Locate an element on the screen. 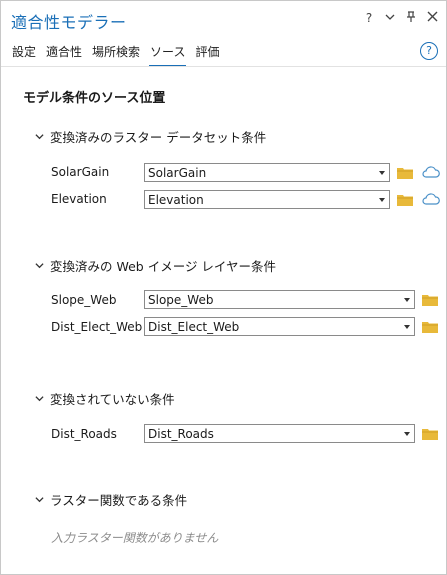 The width and height of the screenshot is (447, 575). source-combo-dist-roads: Dist_Roads is located at coordinates (279, 433).